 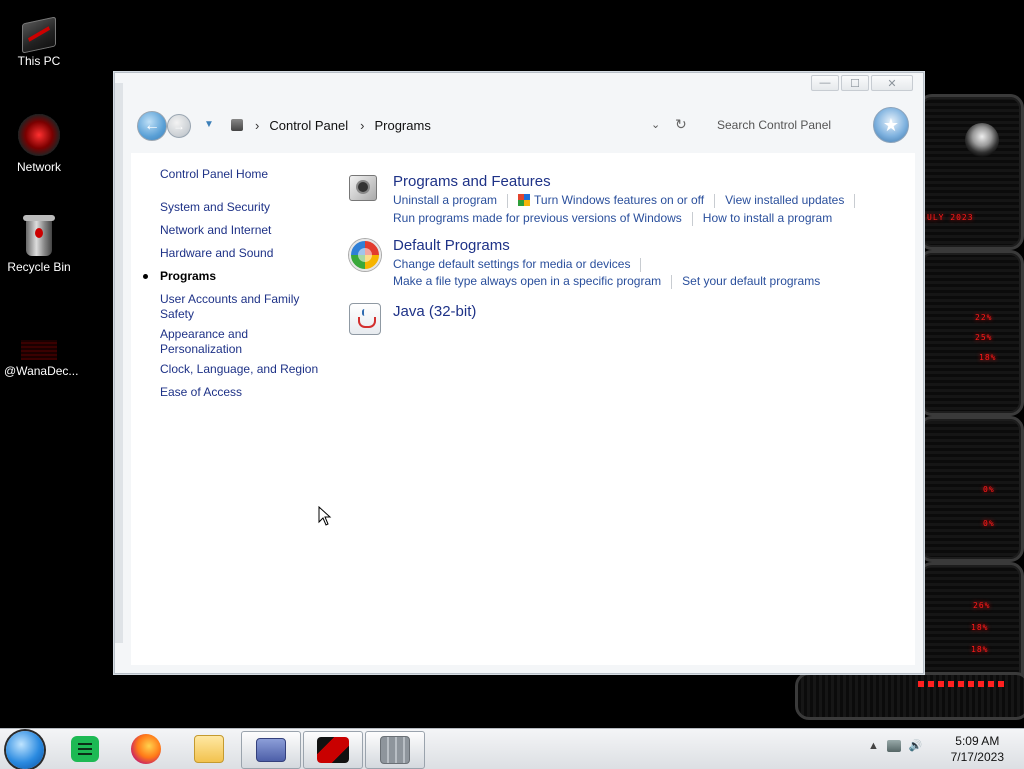 I want to click on widget-text: 22%, so click(x=984, y=317).